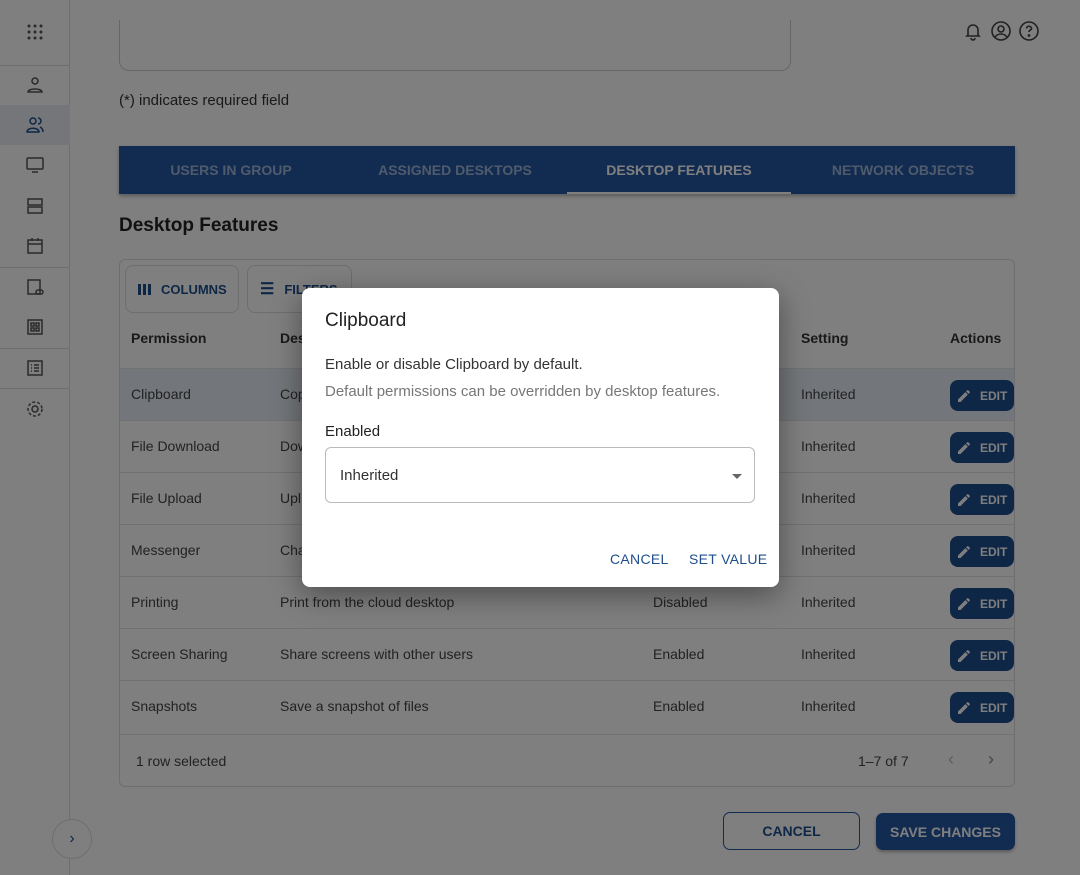  I want to click on dropdown-caret-icon, so click(737, 476).